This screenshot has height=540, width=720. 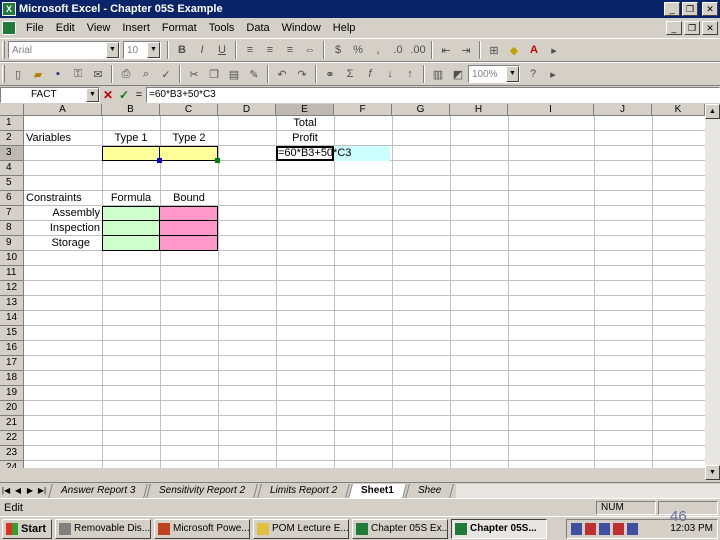 What do you see at coordinates (290, 50) in the screenshot?
I see `align-right-icon: ≡` at bounding box center [290, 50].